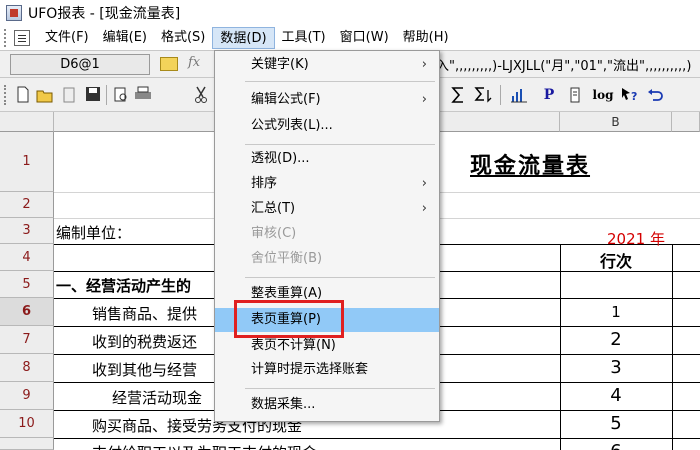  I want to click on menu-data: 数据(D), so click(243, 38).